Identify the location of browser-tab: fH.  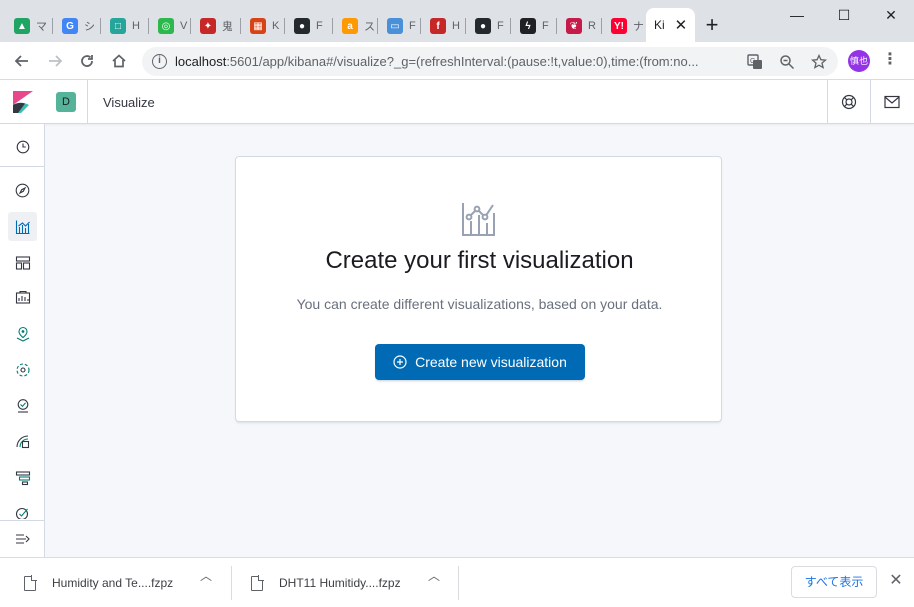
(443, 26).